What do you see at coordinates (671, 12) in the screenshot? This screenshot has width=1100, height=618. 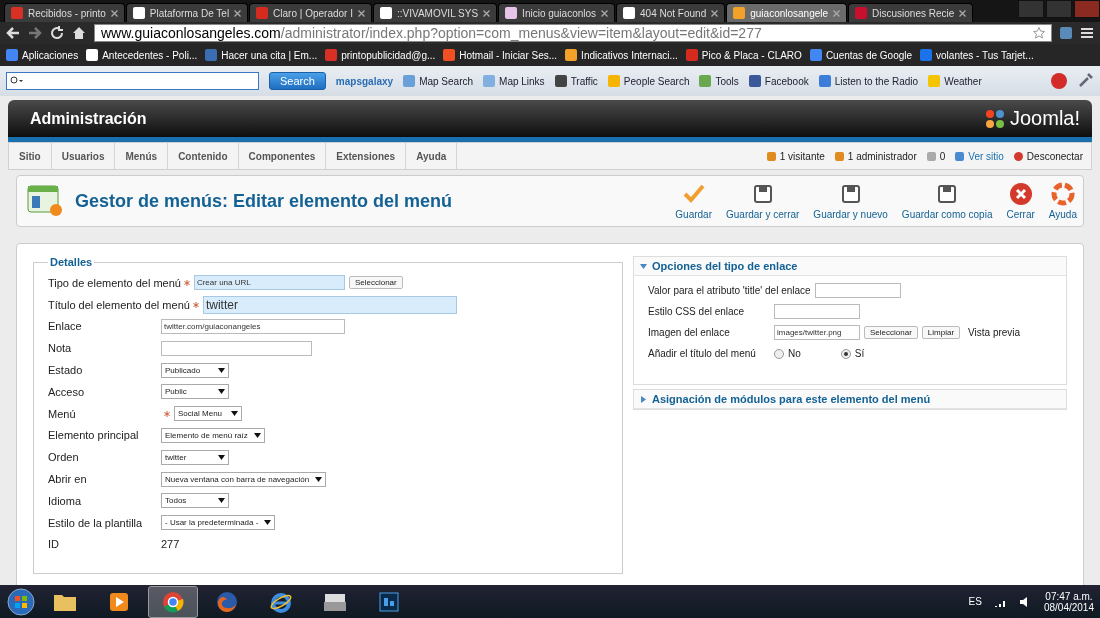 I see `browser-tab: 404 Not Found` at bounding box center [671, 12].